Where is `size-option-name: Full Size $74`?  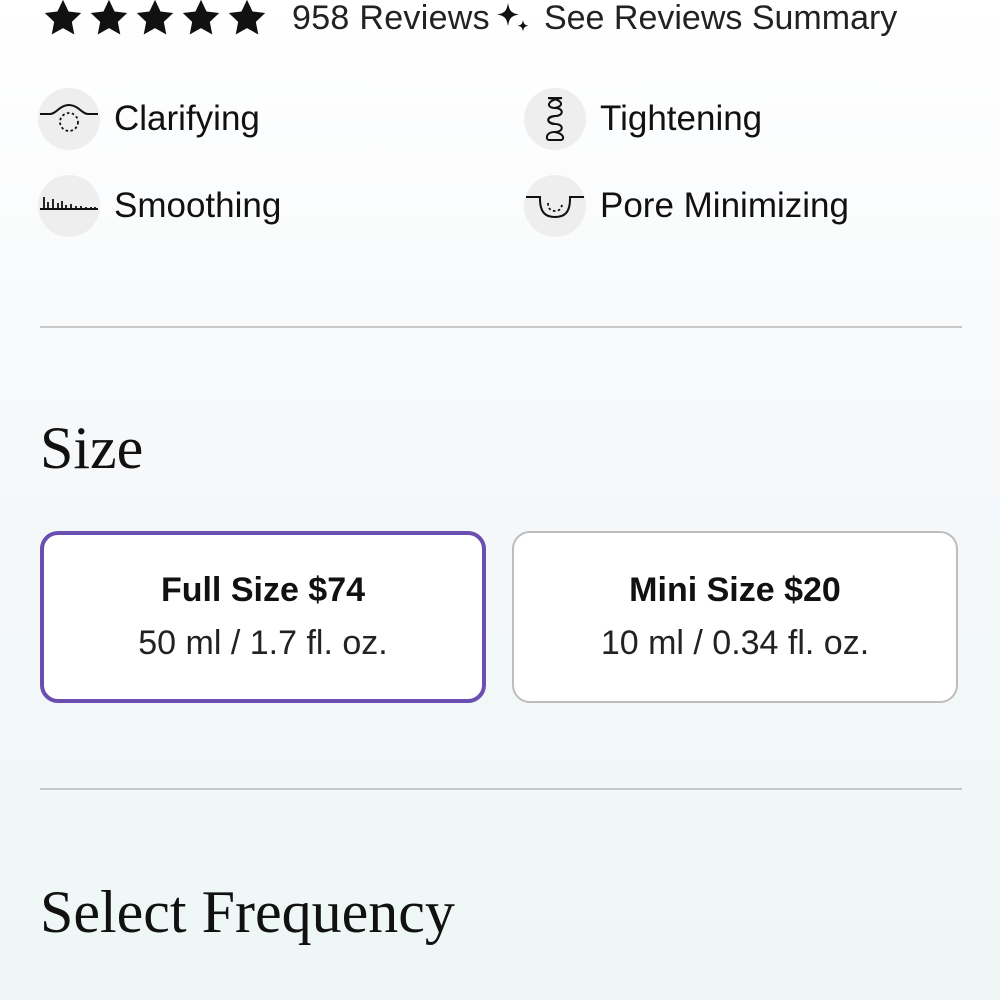
size-option-name: Full Size $74 is located at coordinates (263, 590).